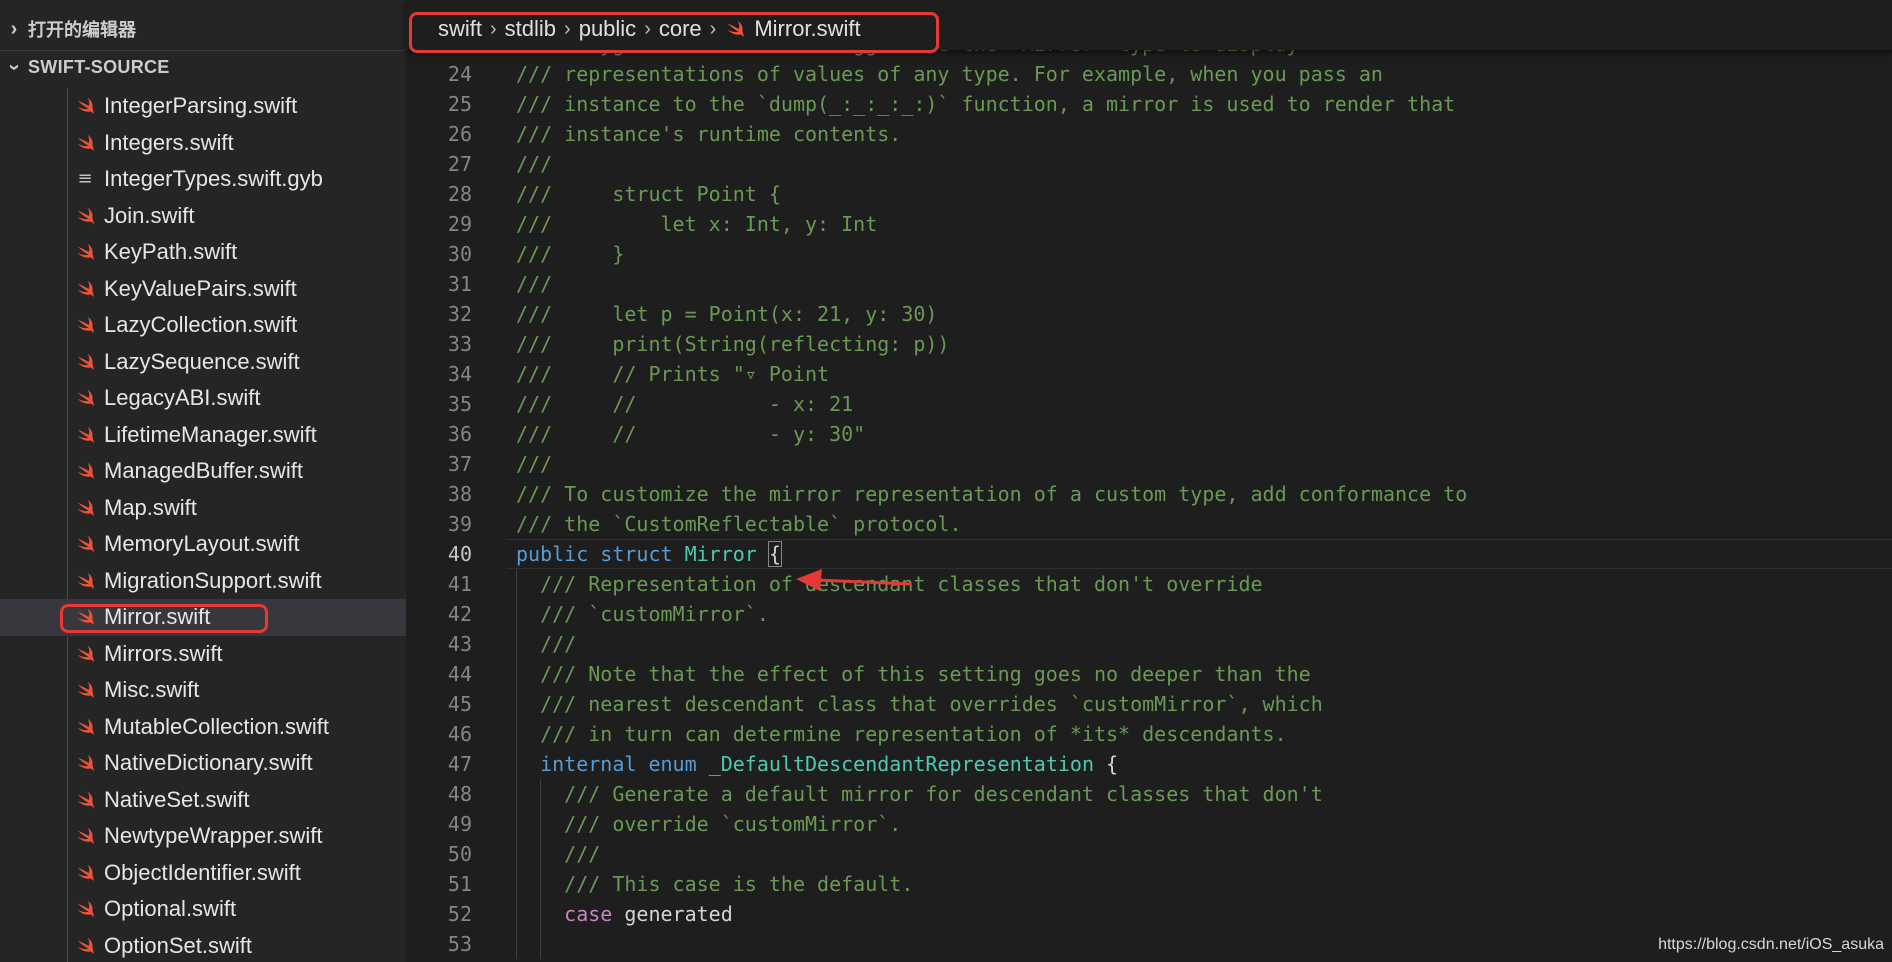  I want to click on file-item: LazySequence.swift, so click(203, 362).